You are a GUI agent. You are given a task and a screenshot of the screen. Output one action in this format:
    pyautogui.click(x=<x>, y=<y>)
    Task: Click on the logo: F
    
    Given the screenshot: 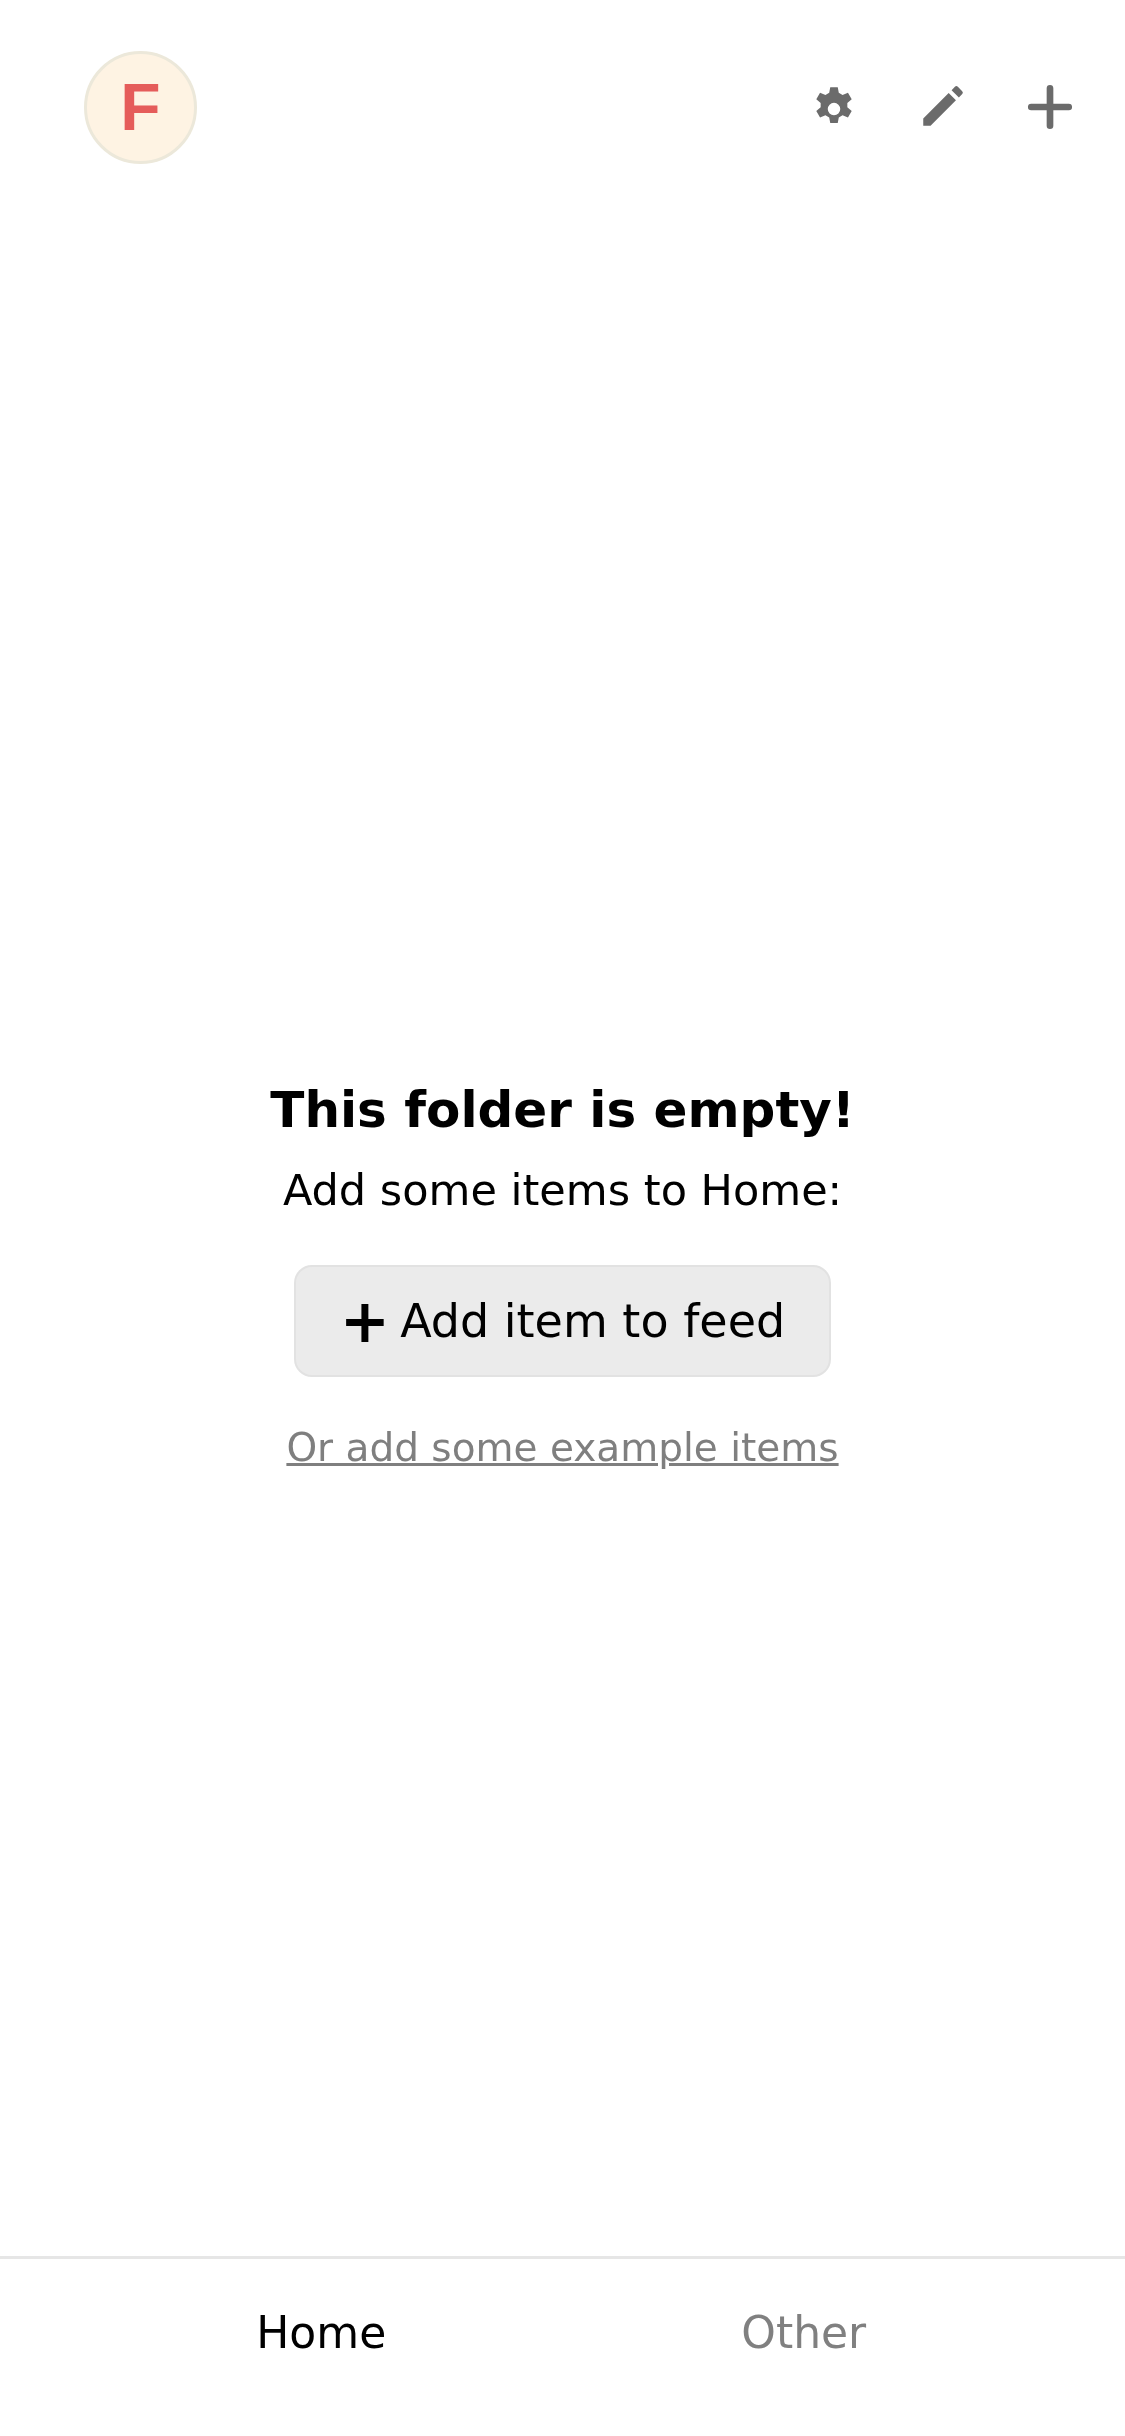 What is the action you would take?
    pyautogui.click(x=140, y=107)
    